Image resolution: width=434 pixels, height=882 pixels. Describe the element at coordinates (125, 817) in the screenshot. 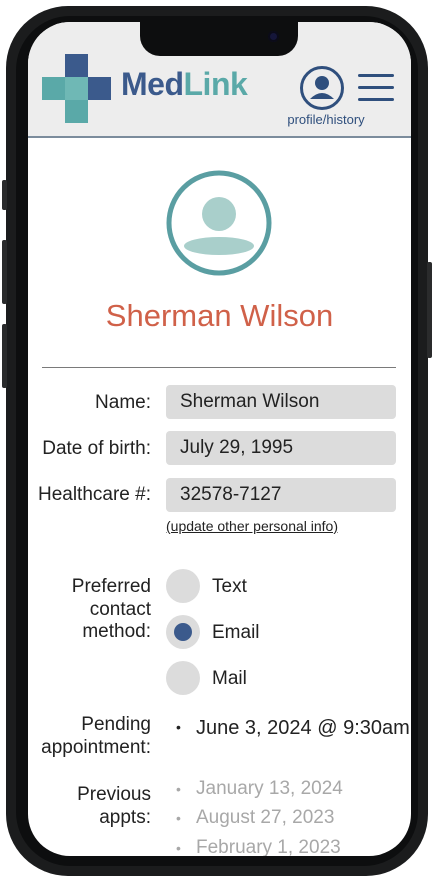

I see `previous-label-line: appts:` at that location.